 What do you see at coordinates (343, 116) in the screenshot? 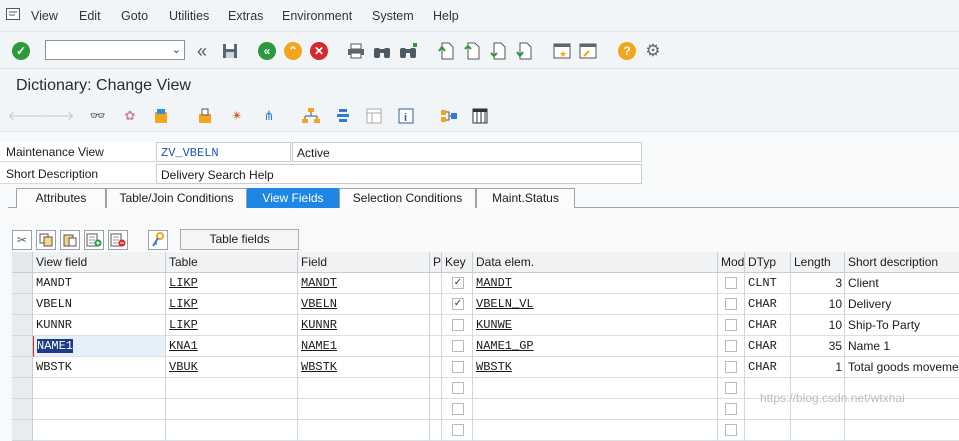
I see `list-icon` at bounding box center [343, 116].